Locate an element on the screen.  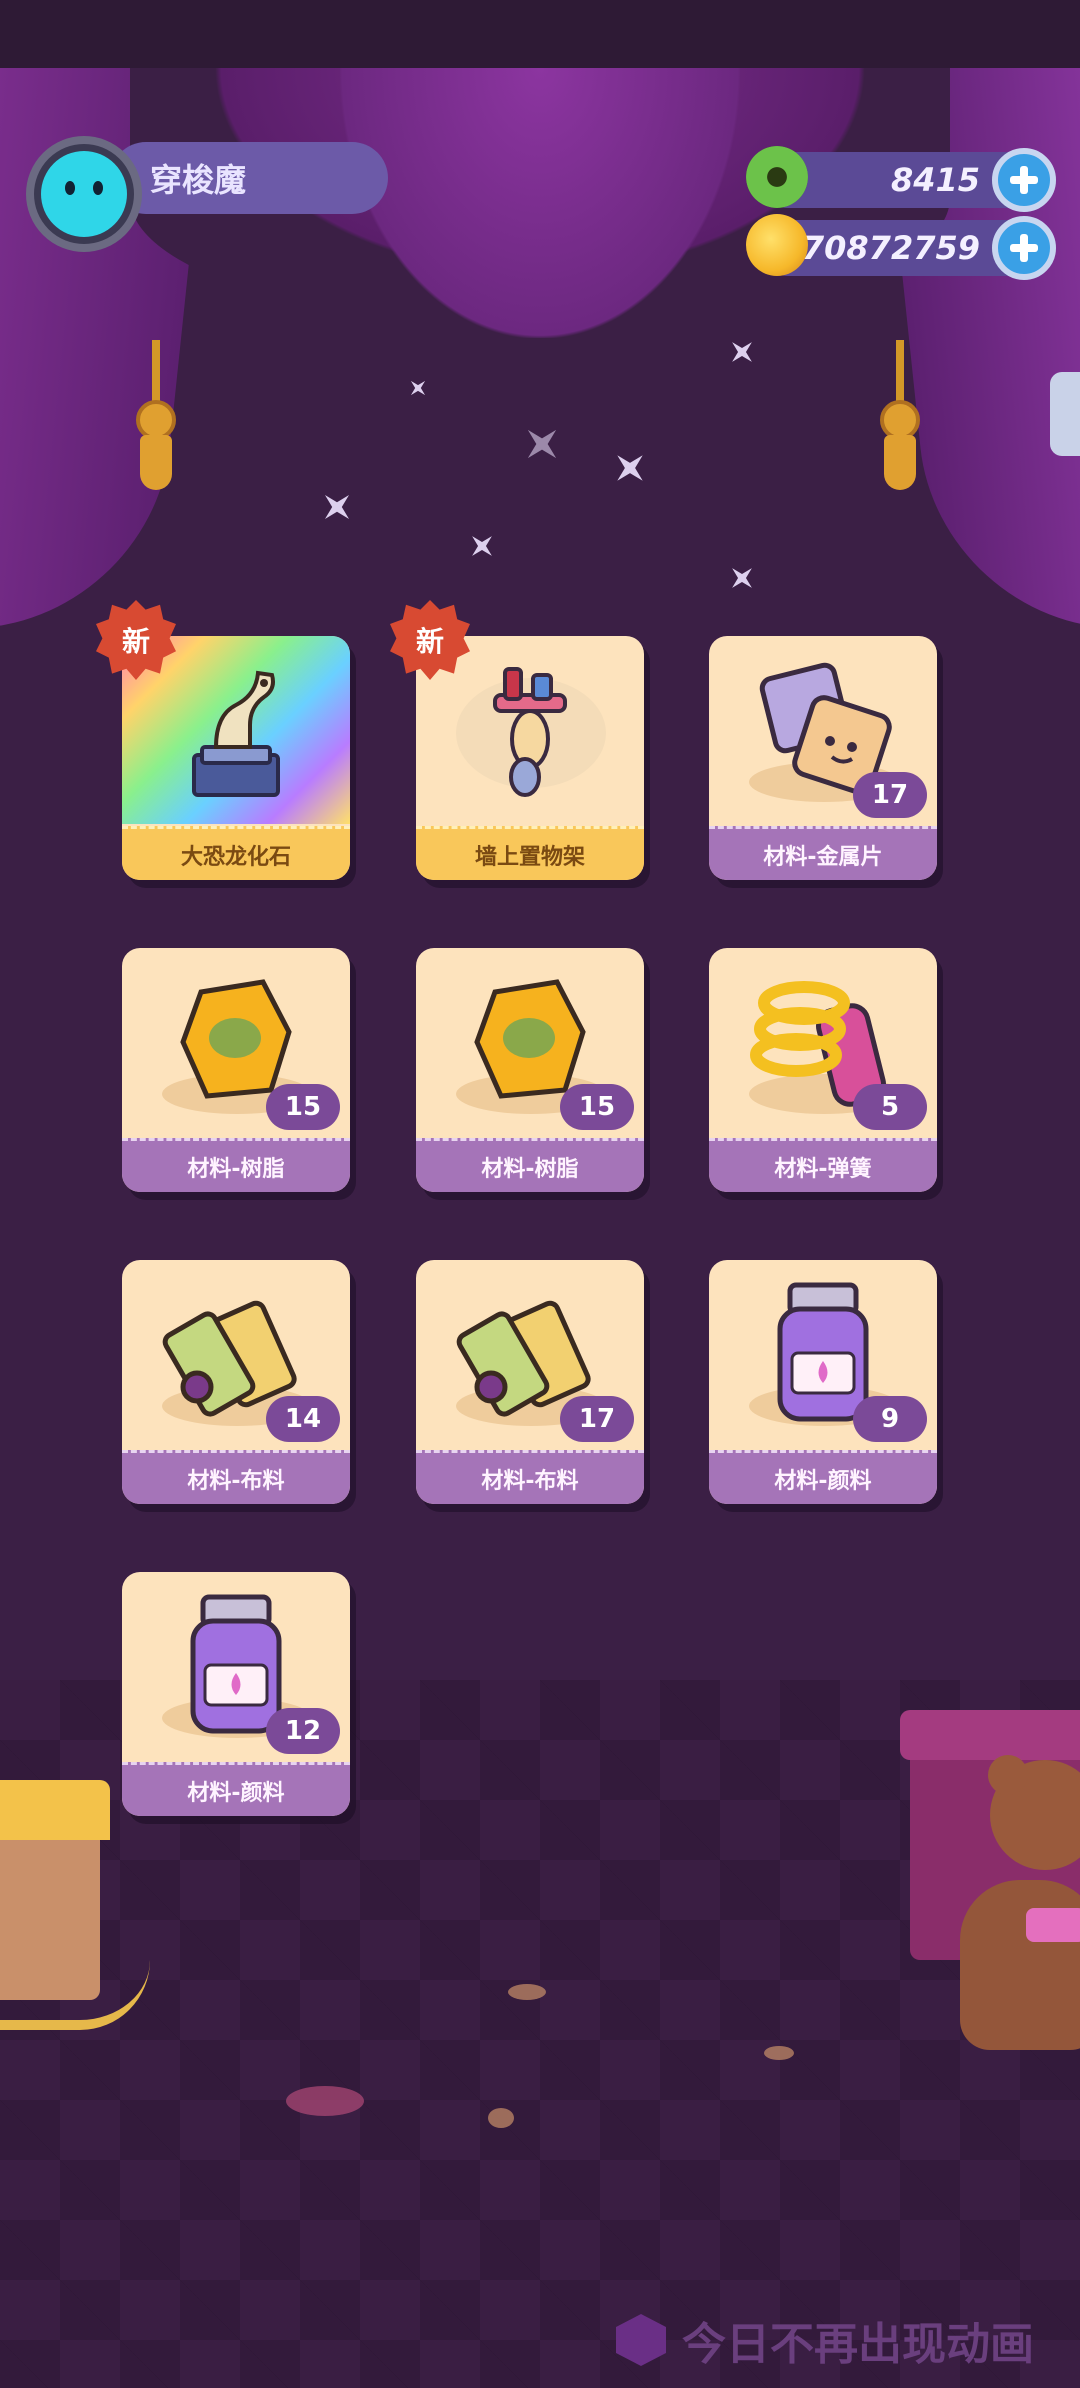
player-avatar is located at coordinates (84, 194).